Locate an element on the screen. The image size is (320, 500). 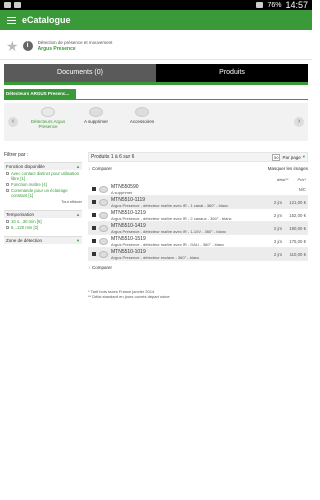
arrow-up-icon: ↑ is located at coordinates (89, 267).